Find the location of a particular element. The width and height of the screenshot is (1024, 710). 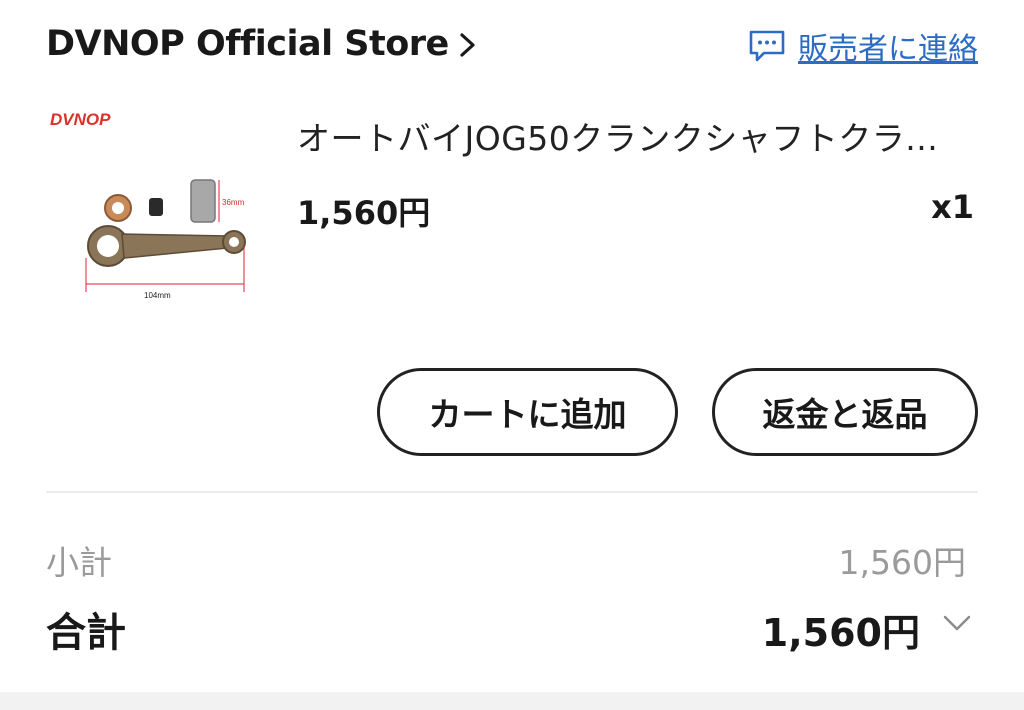

bottom-separator is located at coordinates (512, 701).